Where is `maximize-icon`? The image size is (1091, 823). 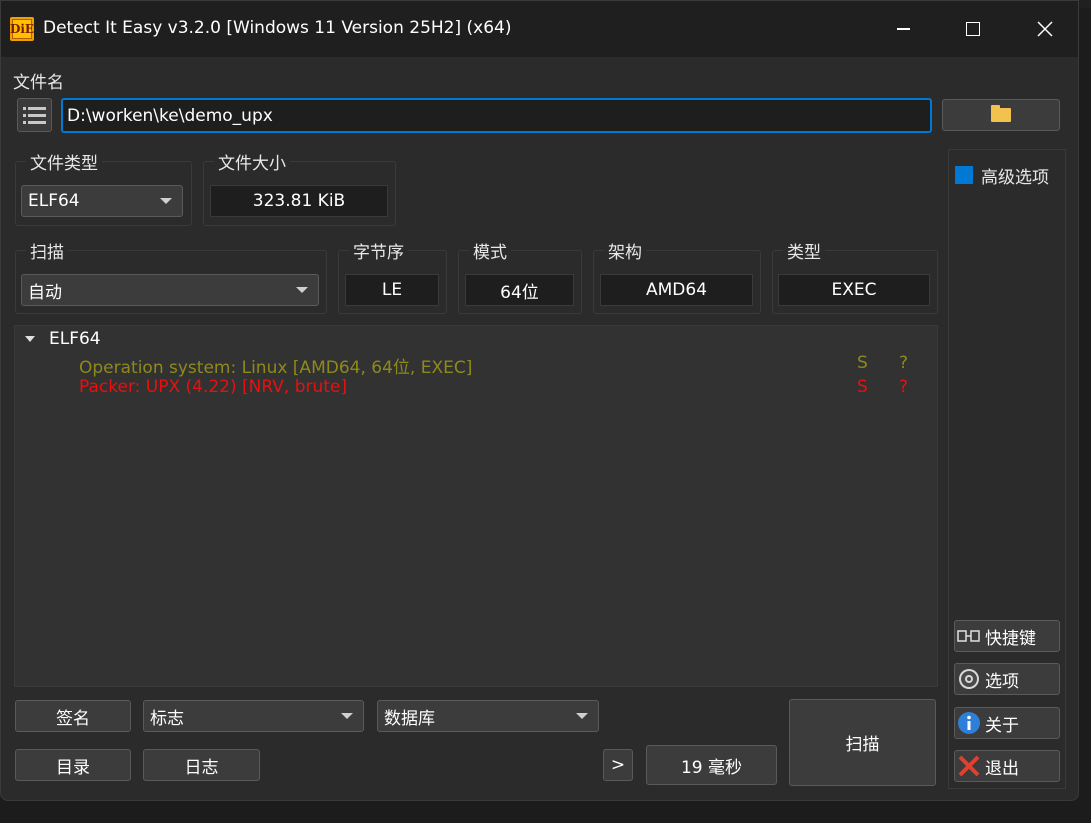 maximize-icon is located at coordinates (973, 29).